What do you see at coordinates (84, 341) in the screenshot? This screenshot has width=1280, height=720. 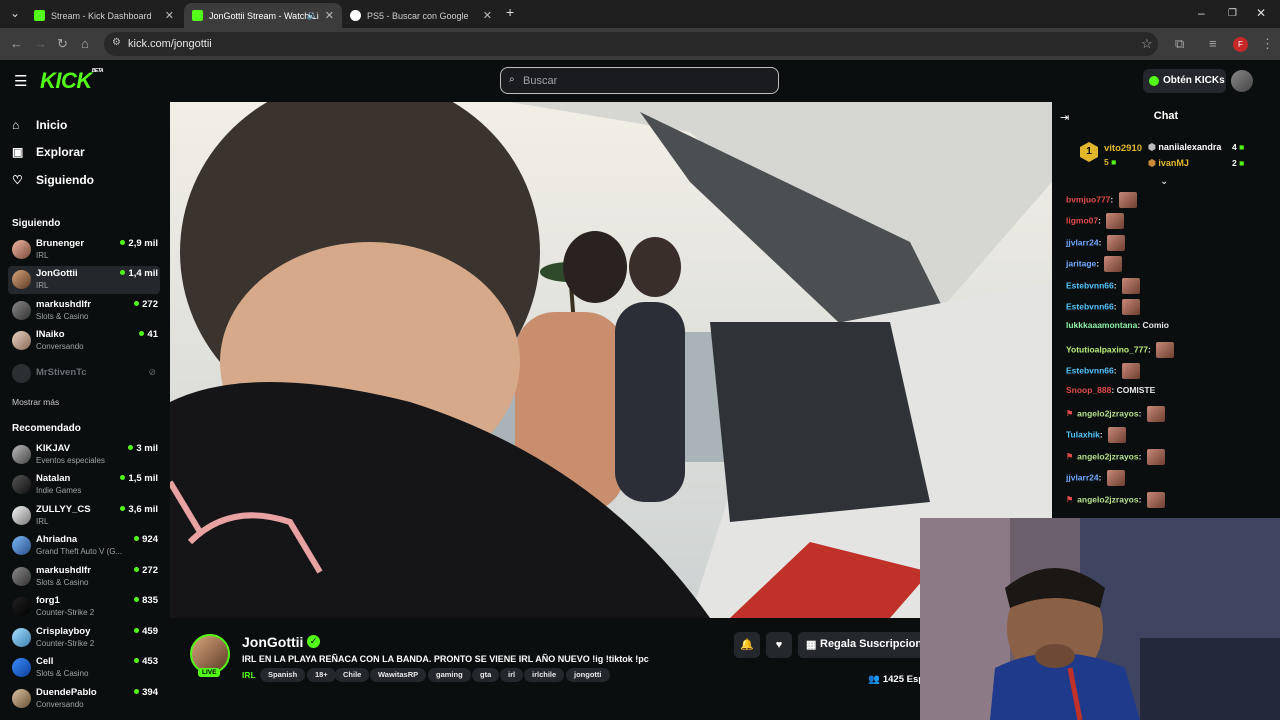 I see `sidebar-channel: INaiko Conversando 41` at bounding box center [84, 341].